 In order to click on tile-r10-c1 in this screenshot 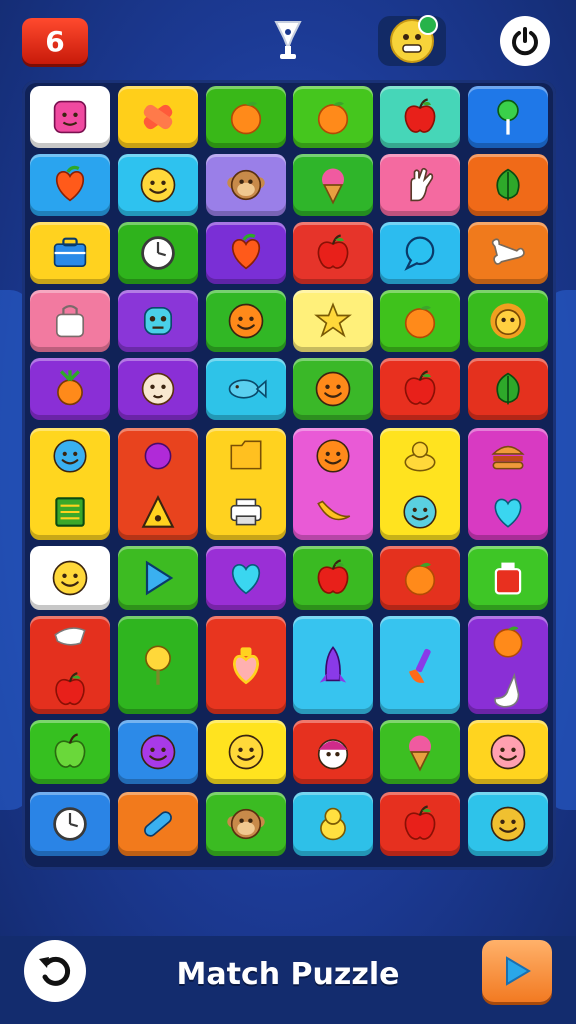, I will do `click(70, 824)`.